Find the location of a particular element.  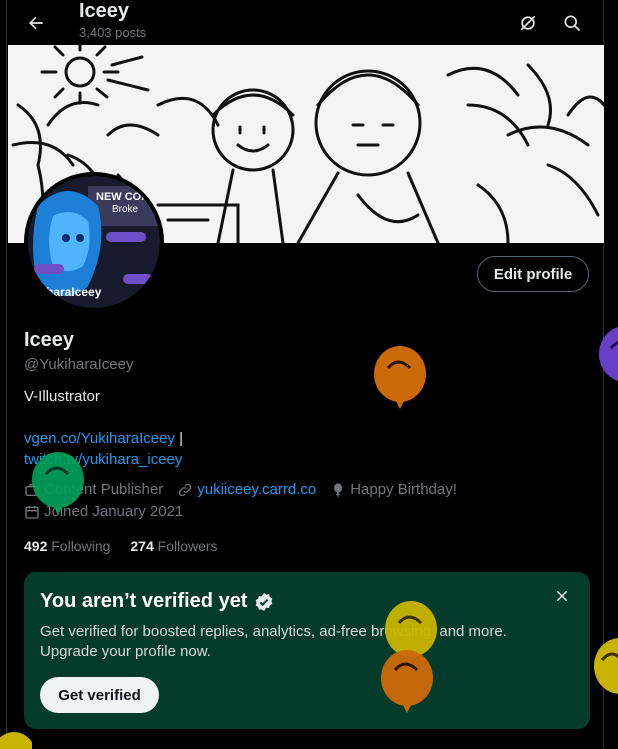

followers-count: 274 is located at coordinates (142, 546).